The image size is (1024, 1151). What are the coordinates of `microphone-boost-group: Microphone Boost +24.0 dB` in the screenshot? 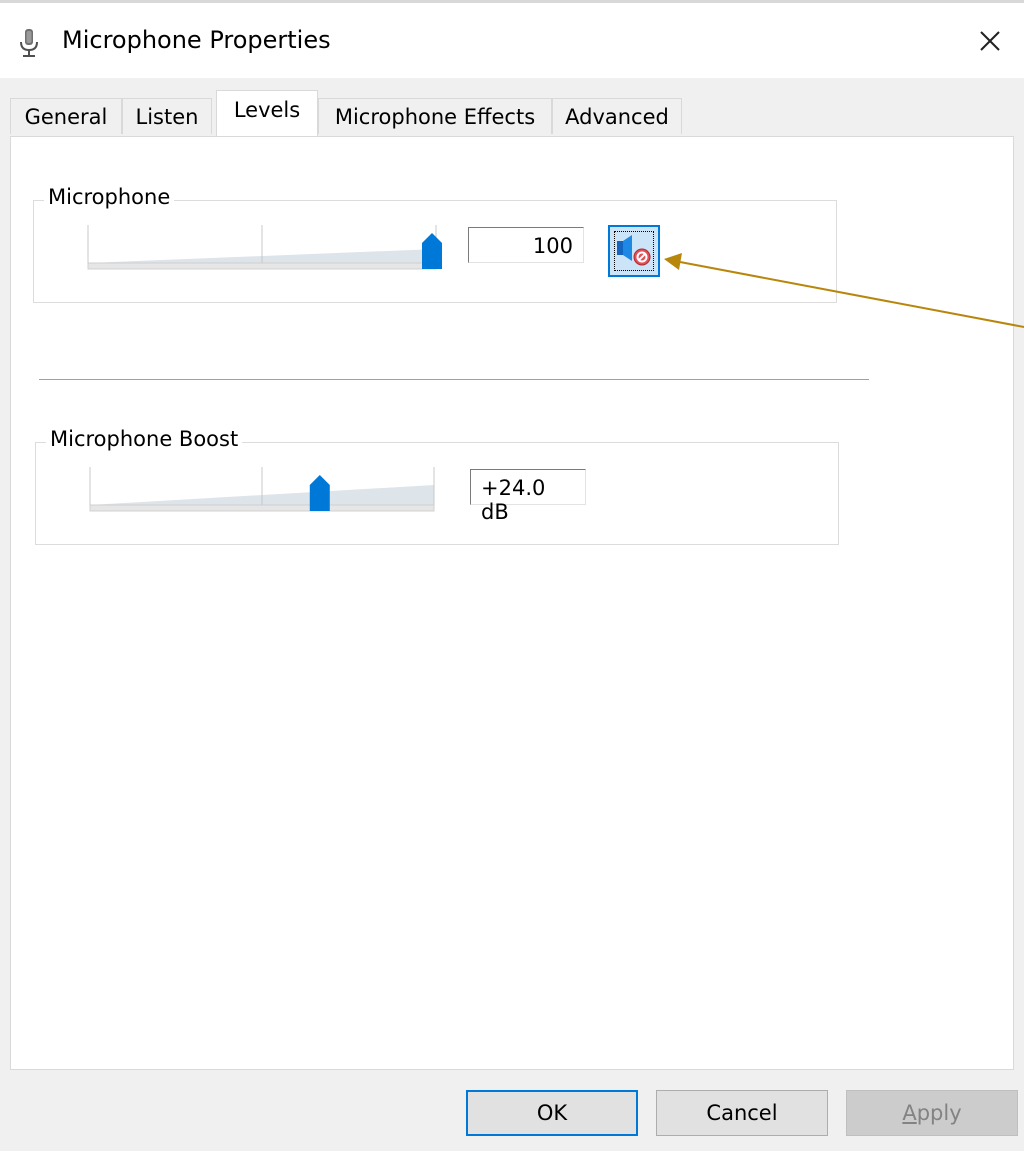 It's located at (437, 486).